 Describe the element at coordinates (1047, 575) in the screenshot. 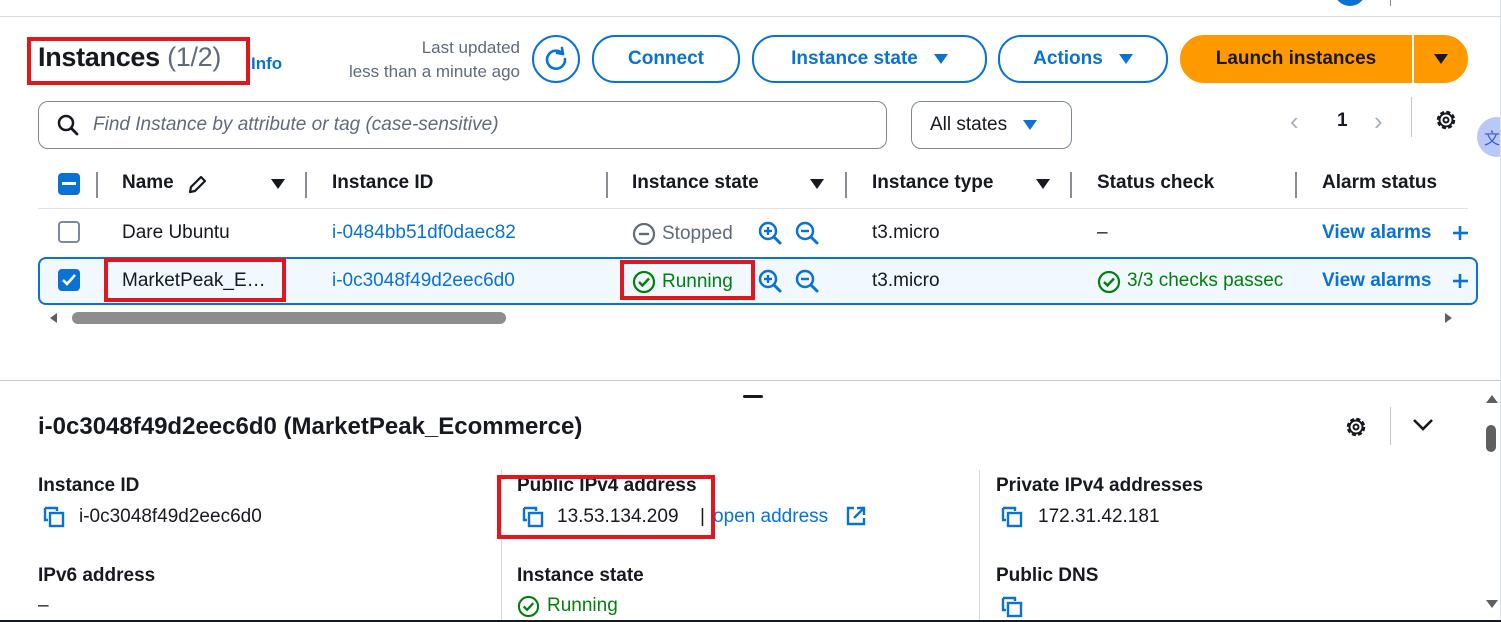

I see `public-dns-label: Public DNS` at that location.